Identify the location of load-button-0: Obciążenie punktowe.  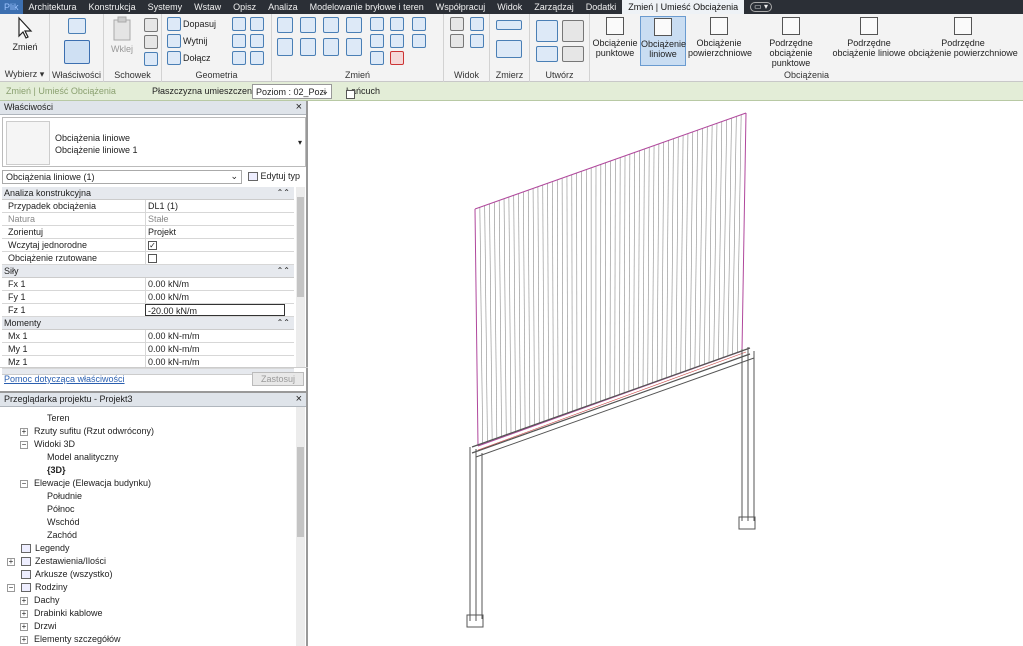
(615, 41).